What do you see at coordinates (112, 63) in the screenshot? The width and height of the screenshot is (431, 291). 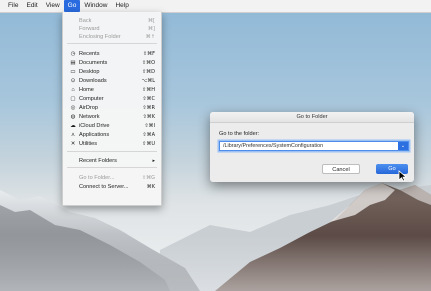 I see `go-menu-item-documents: ▤ Documents ⇧⌘O` at bounding box center [112, 63].